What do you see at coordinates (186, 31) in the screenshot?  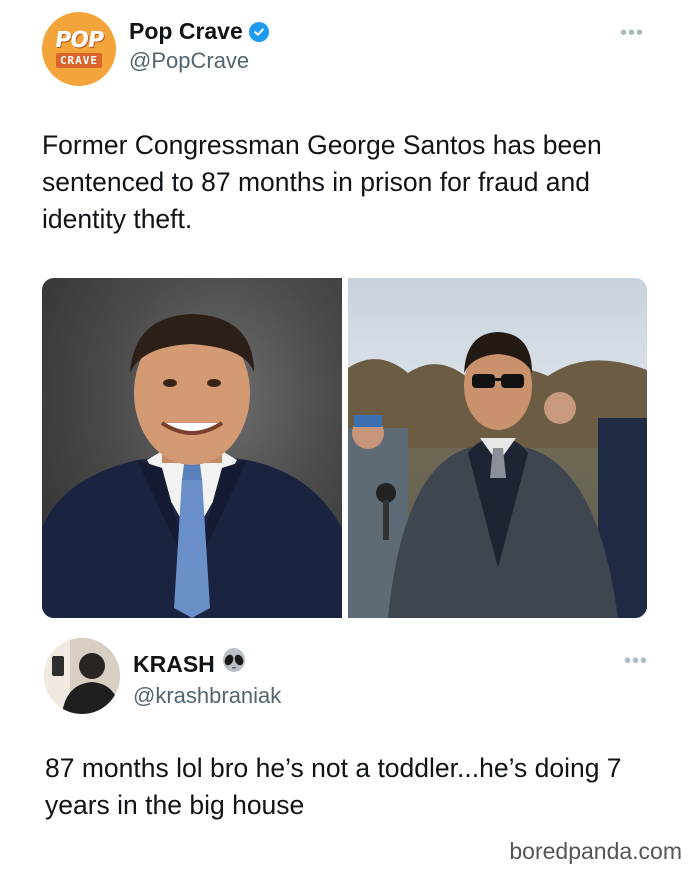 I see `tweet1-display-name: Pop Crave` at bounding box center [186, 31].